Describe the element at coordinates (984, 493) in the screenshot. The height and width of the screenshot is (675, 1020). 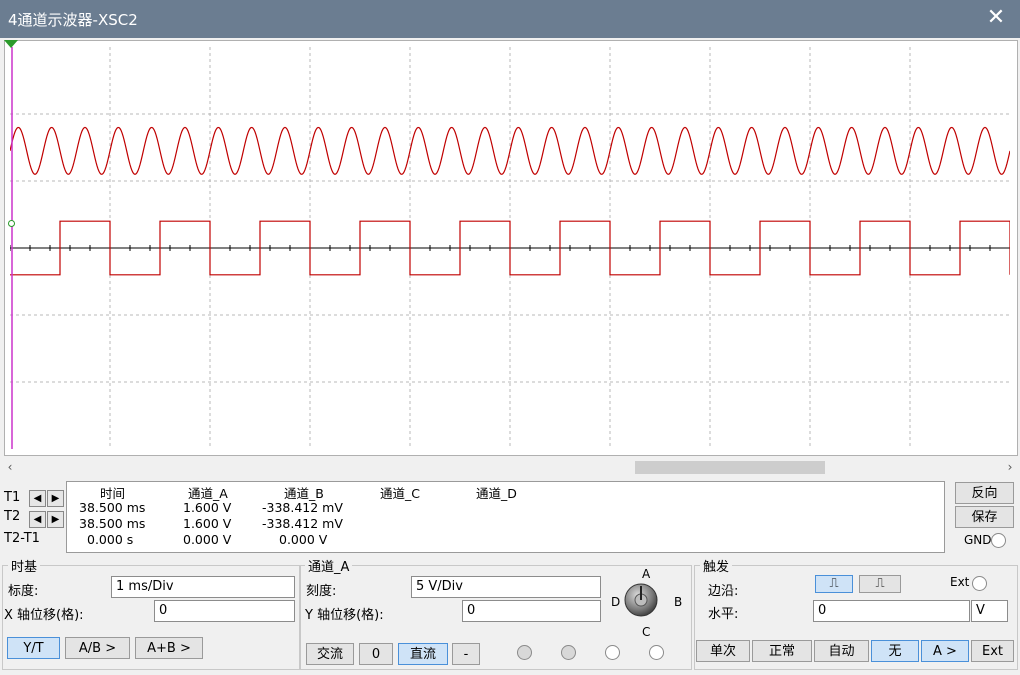
I see `reverse-button: 反向` at that location.